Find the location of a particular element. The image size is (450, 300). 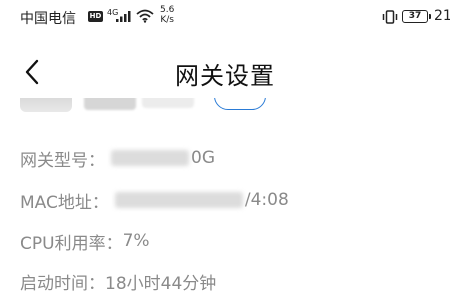

status-time: 21 is located at coordinates (442, 16).